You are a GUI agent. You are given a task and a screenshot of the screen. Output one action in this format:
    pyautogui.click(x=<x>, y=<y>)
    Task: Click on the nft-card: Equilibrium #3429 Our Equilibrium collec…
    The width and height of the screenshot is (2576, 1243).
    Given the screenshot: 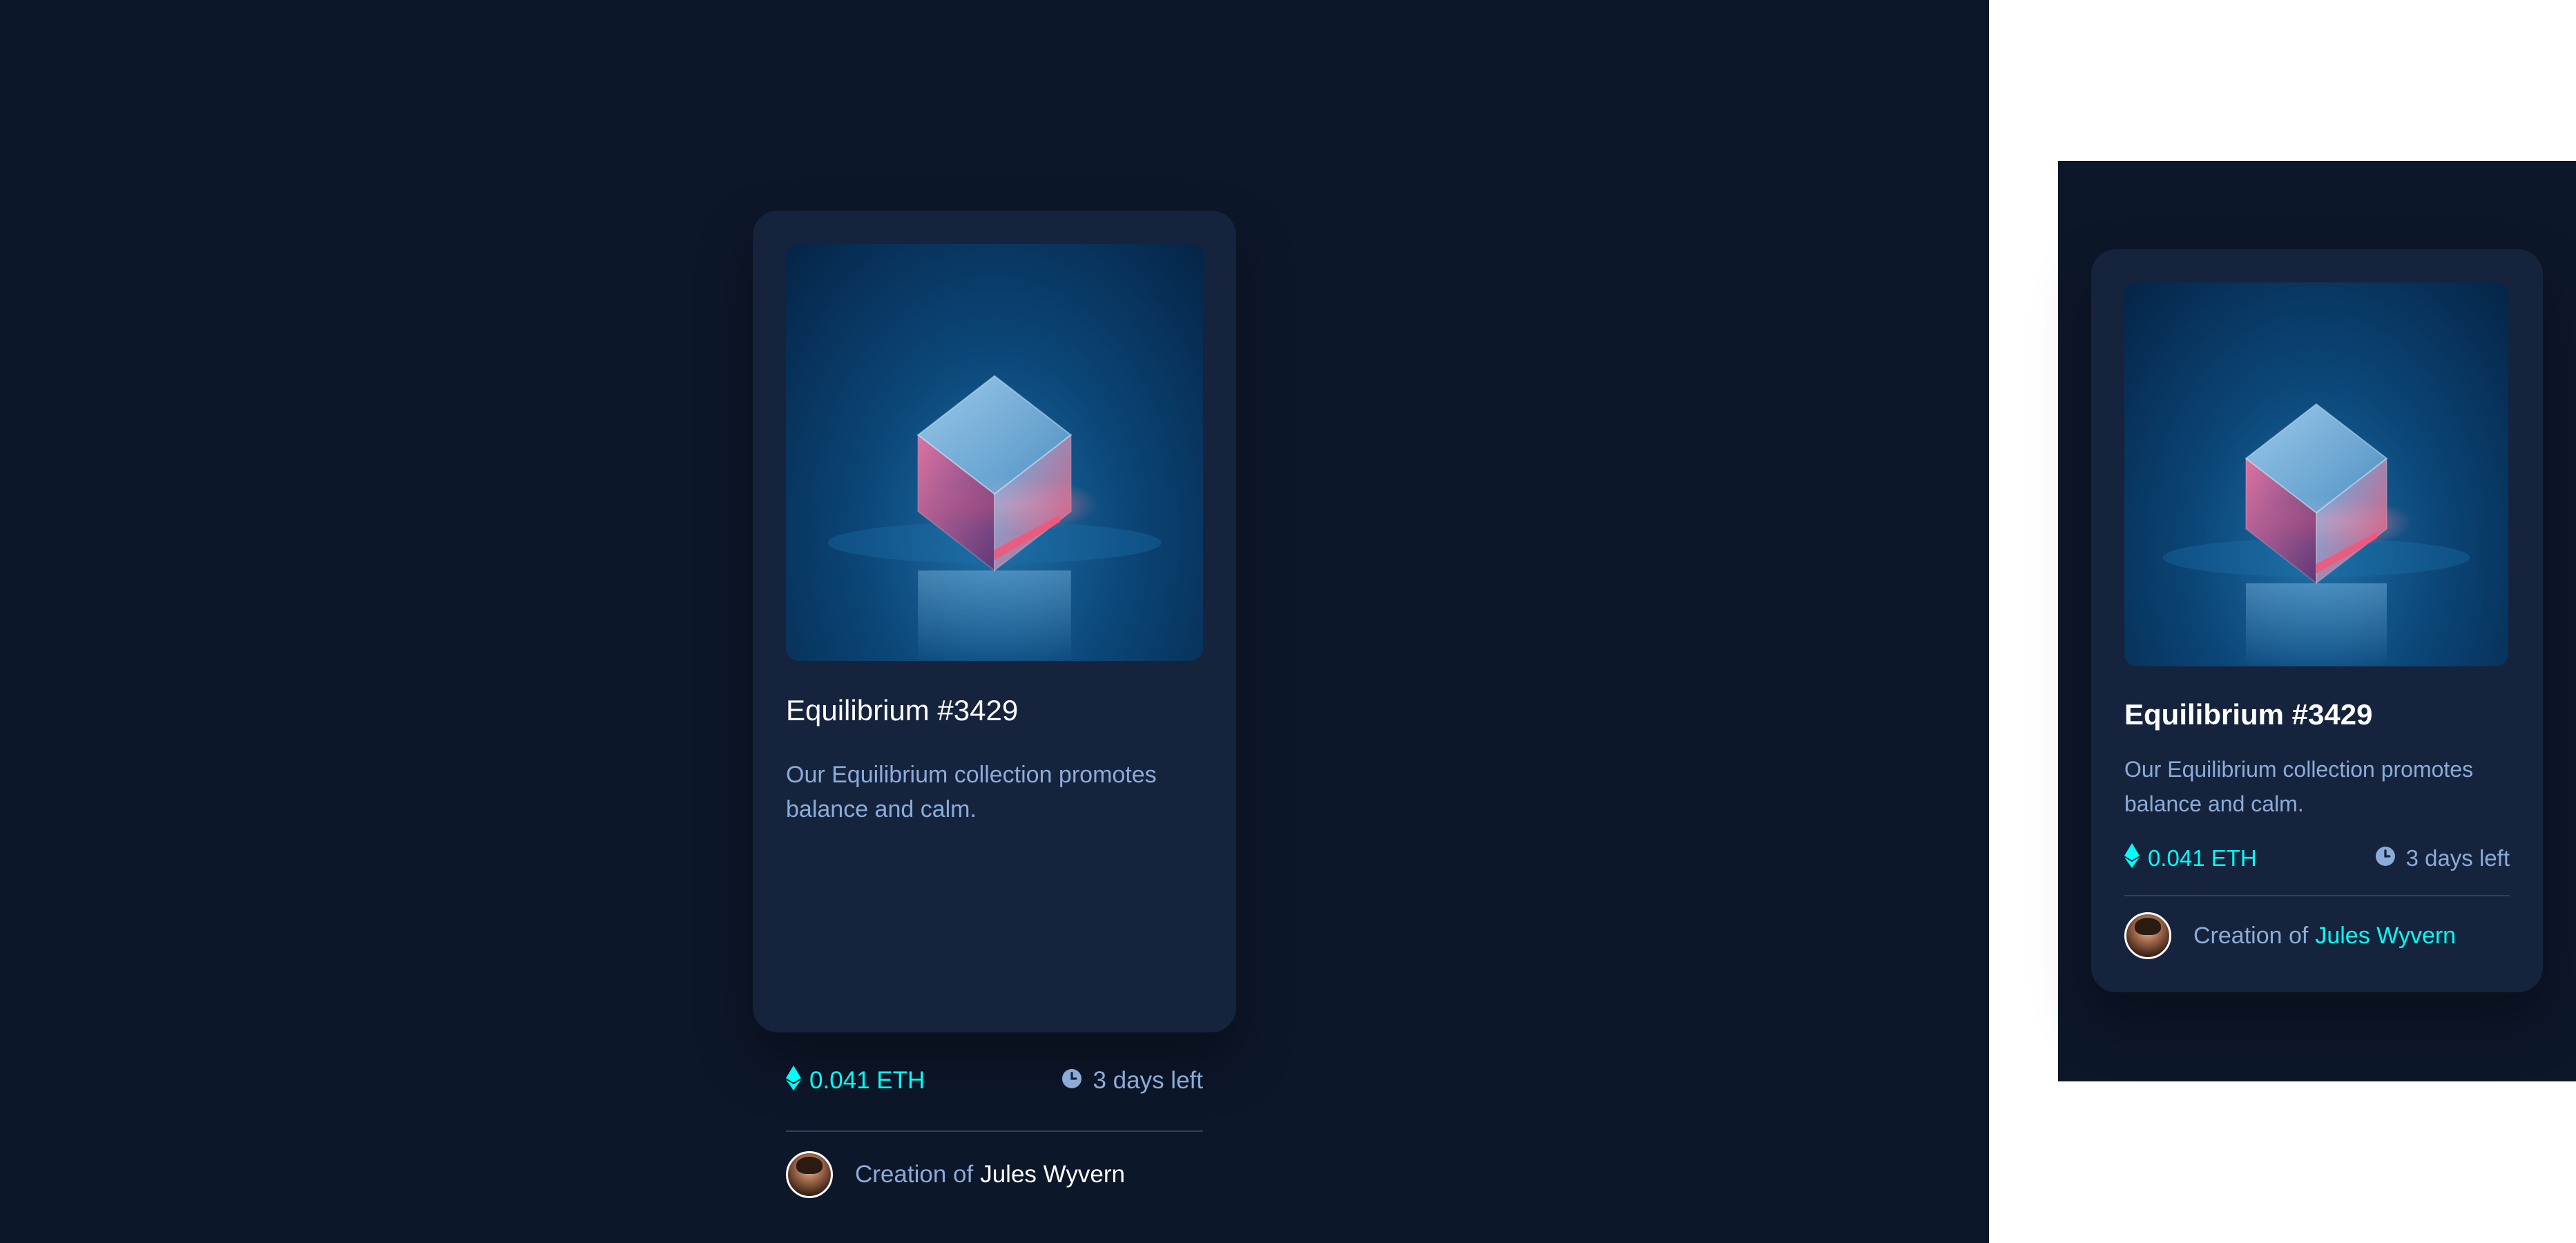 What is the action you would take?
    pyautogui.click(x=994, y=705)
    